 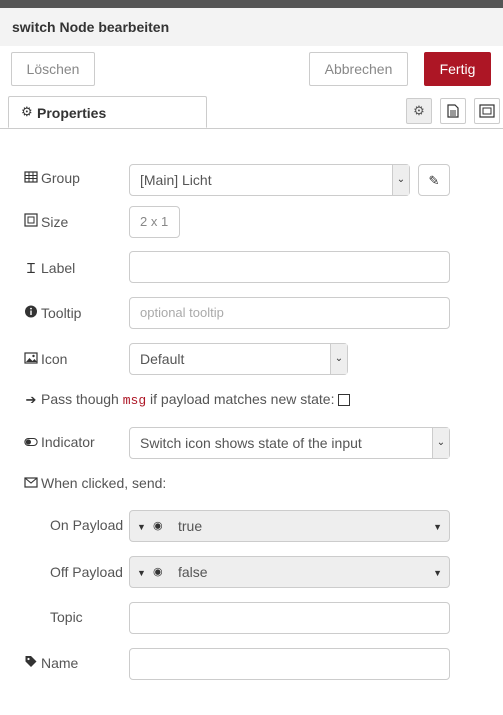 I want to click on top-bar, so click(x=251, y=4).